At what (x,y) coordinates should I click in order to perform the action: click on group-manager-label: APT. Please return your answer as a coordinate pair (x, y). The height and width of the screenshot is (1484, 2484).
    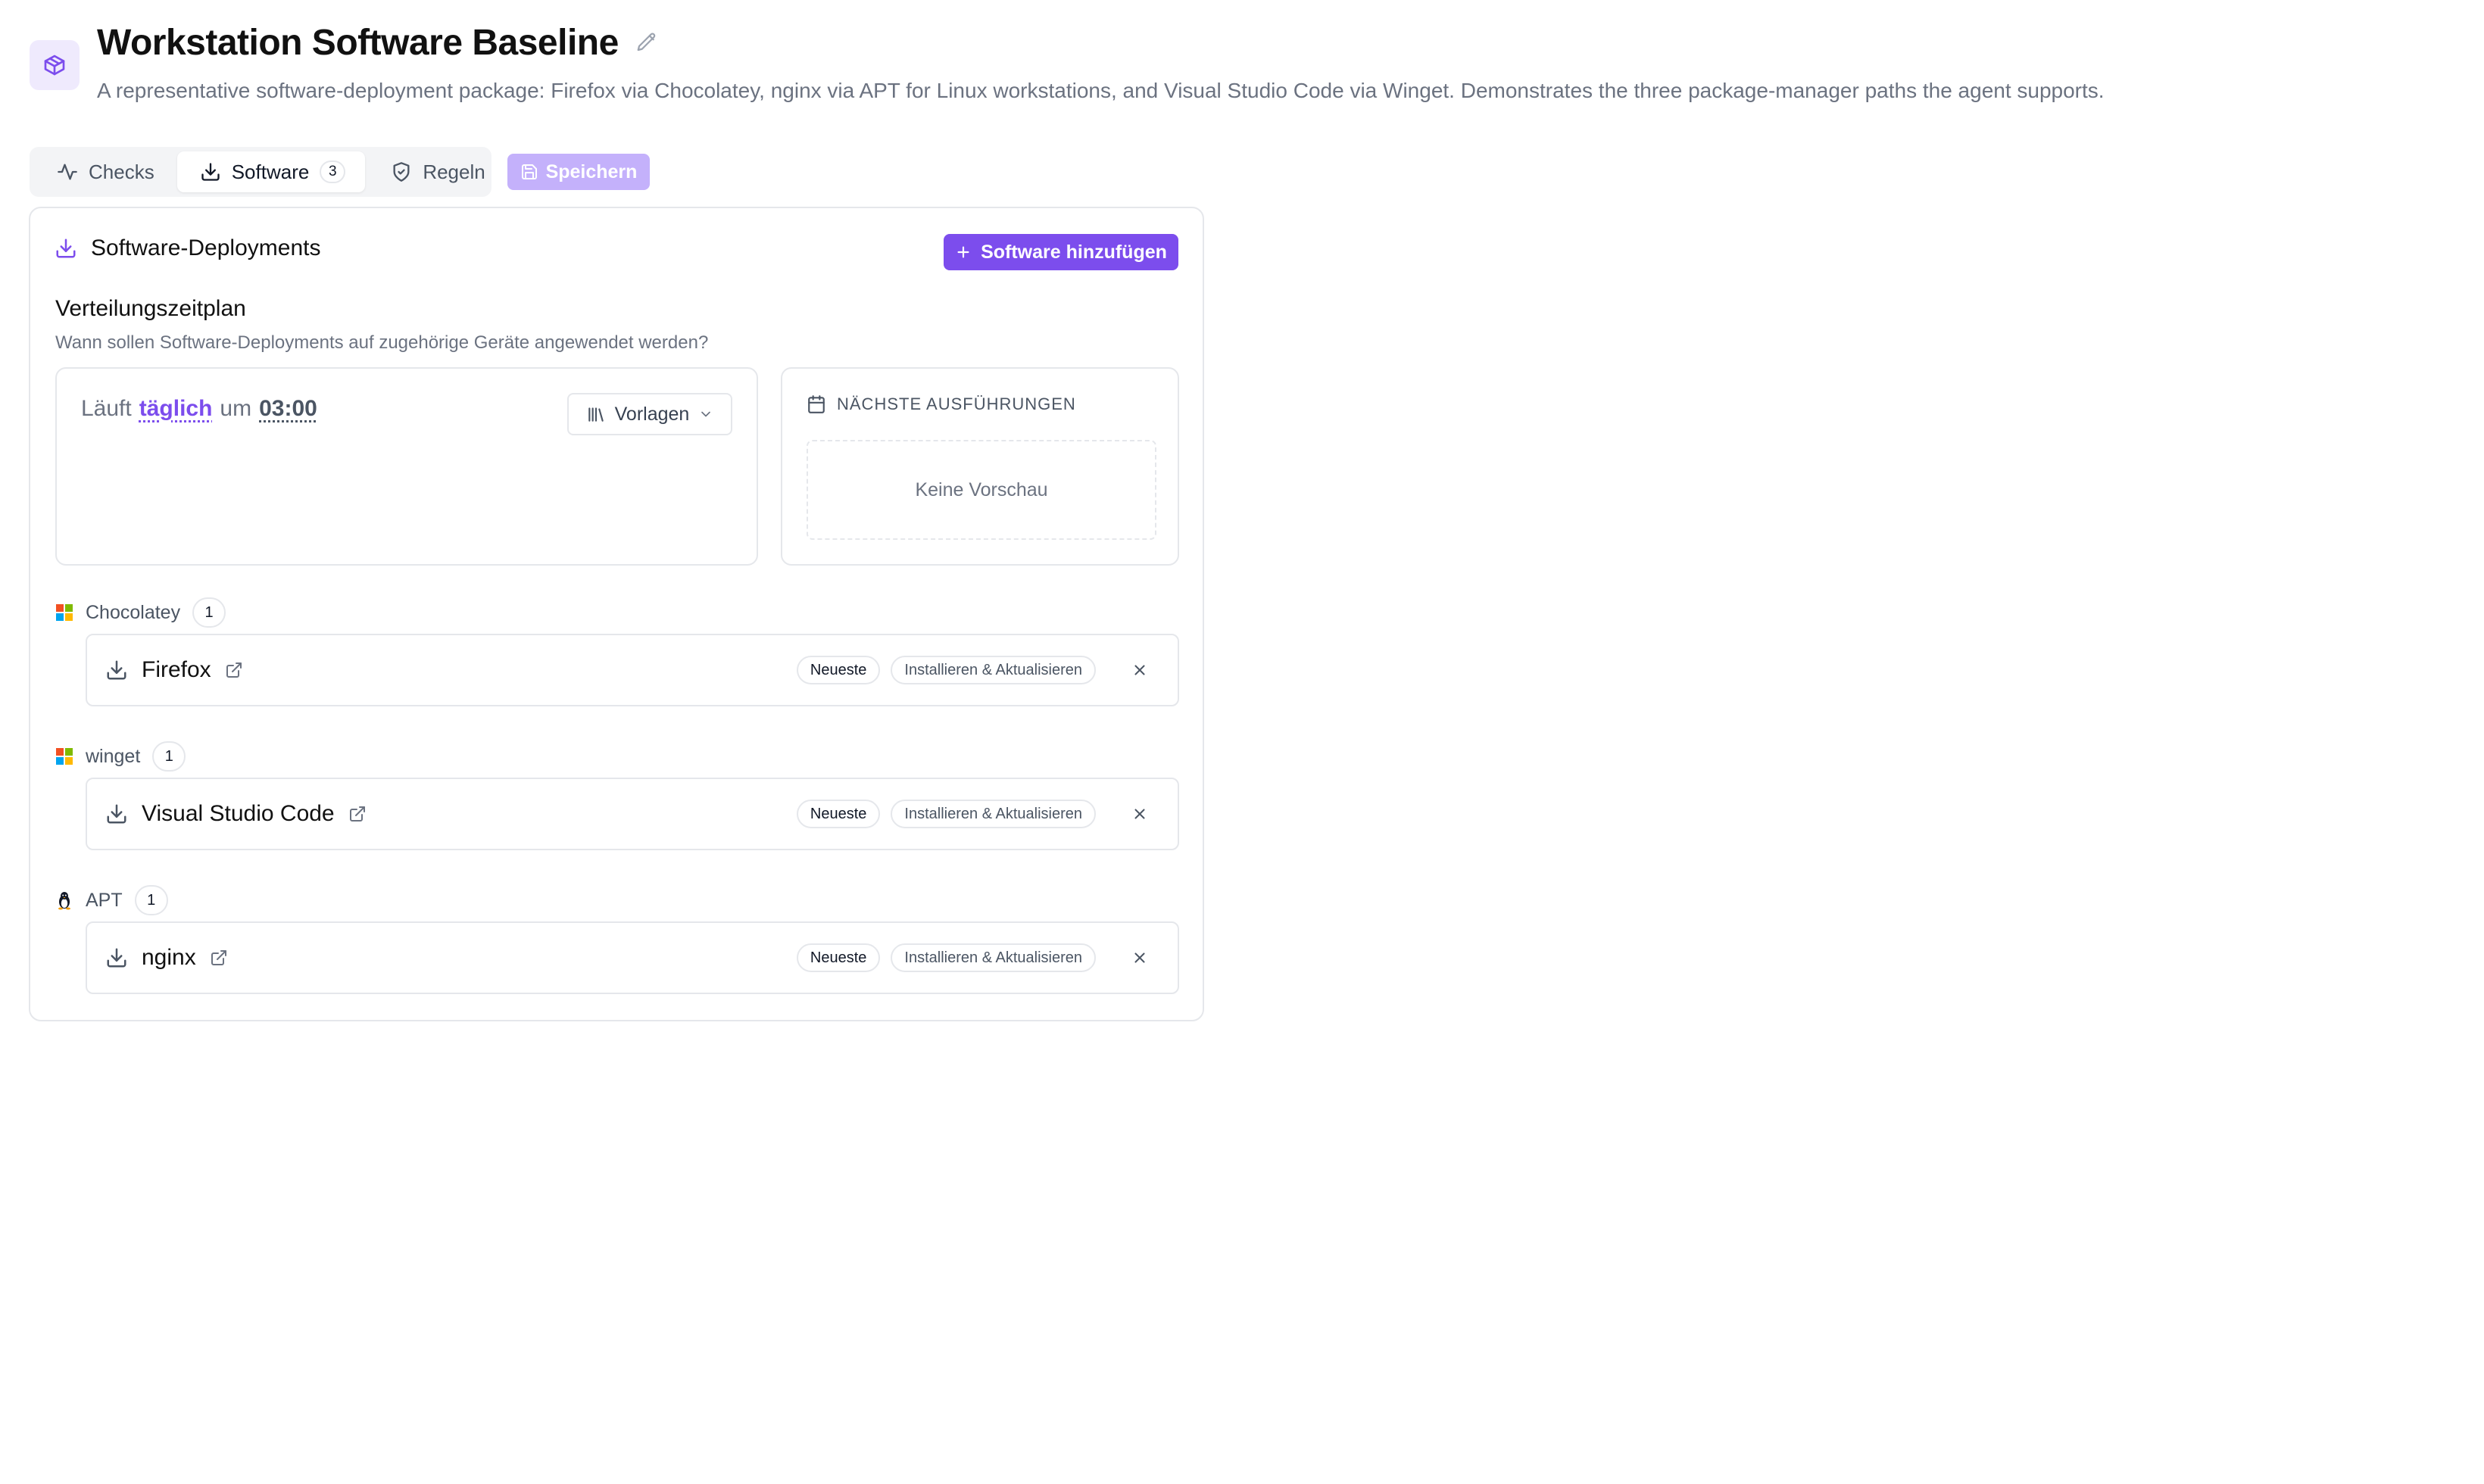
    Looking at the image, I should click on (104, 900).